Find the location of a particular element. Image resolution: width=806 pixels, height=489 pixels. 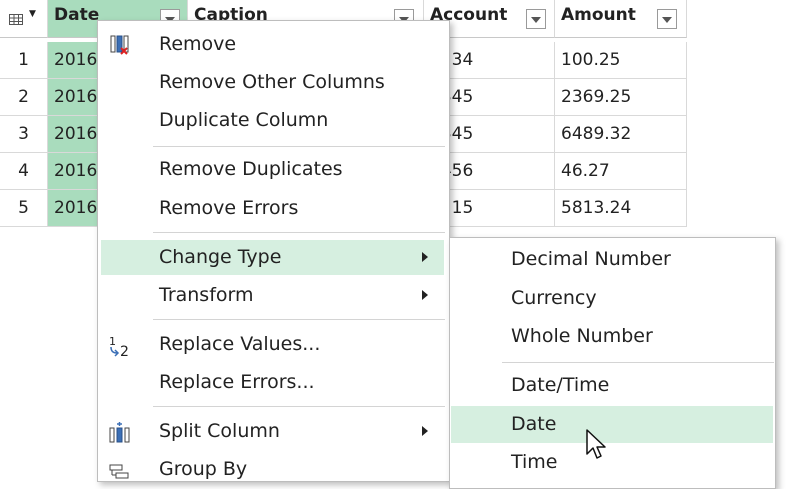

table-cell-amount: 5813.24 is located at coordinates (621, 208).